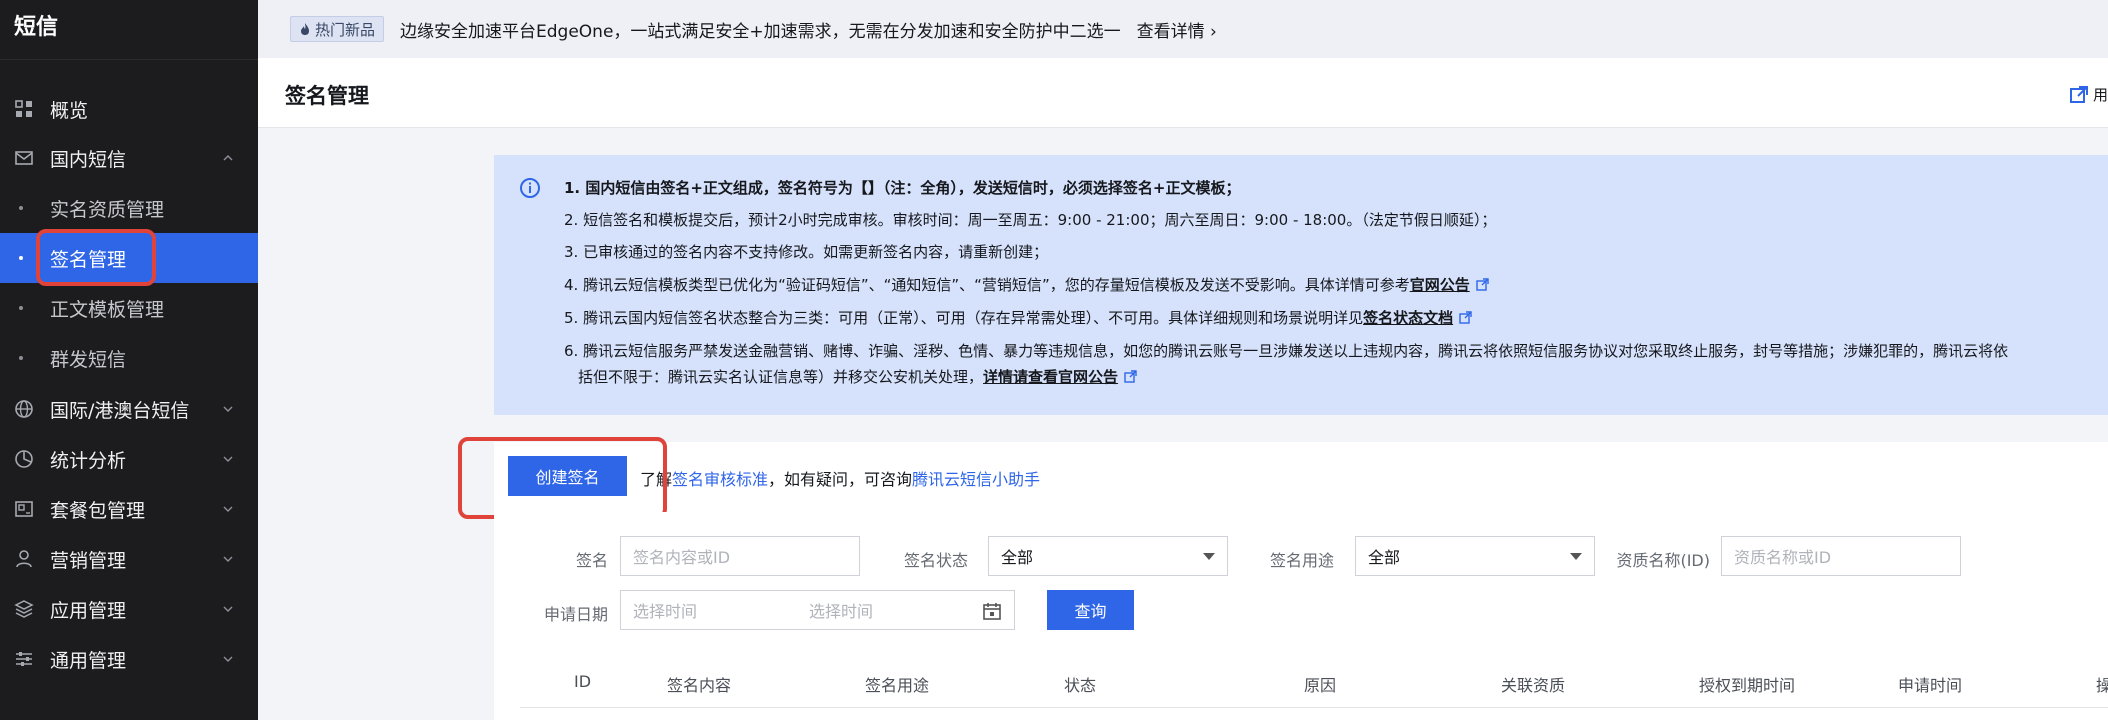  What do you see at coordinates (1183, 93) in the screenshot?
I see `page-header: 签名管理 用` at bounding box center [1183, 93].